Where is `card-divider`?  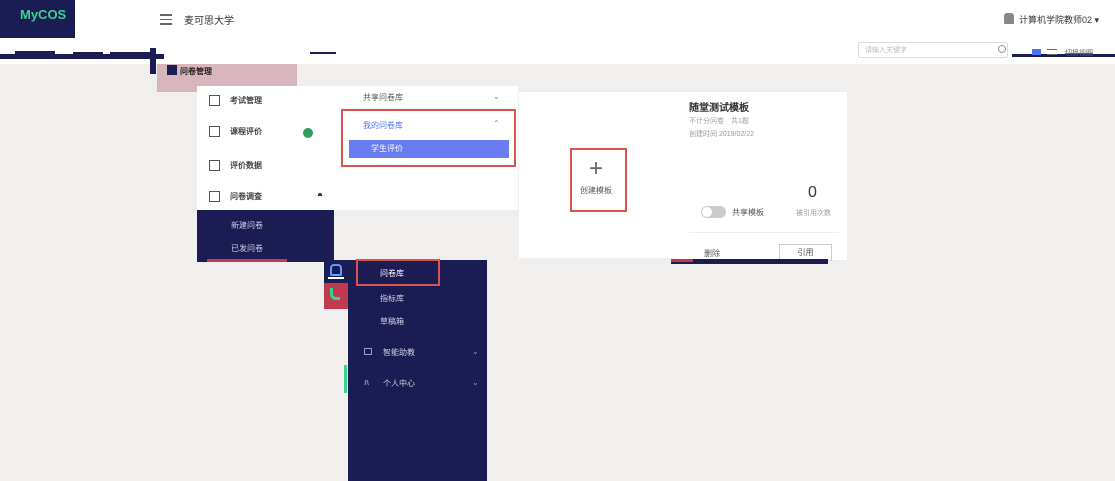 card-divider is located at coordinates (764, 232).